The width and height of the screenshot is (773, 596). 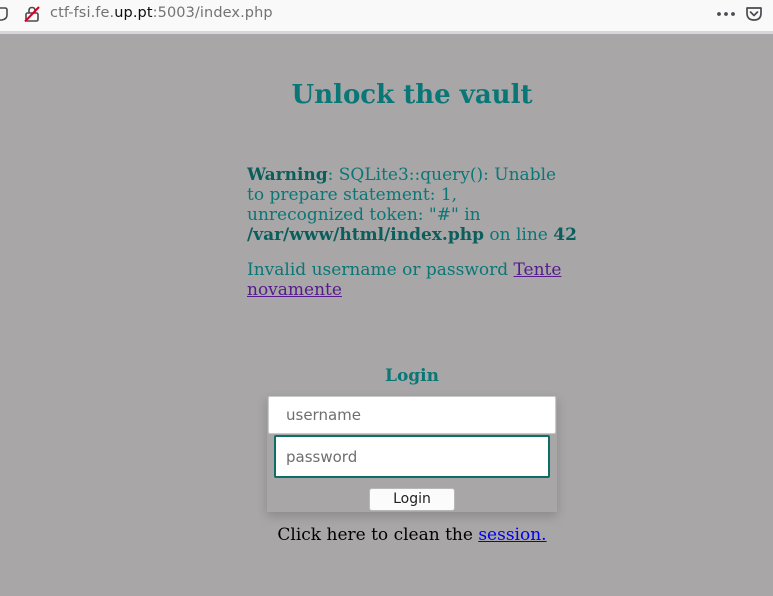 I want to click on session-link: session., so click(x=512, y=535).